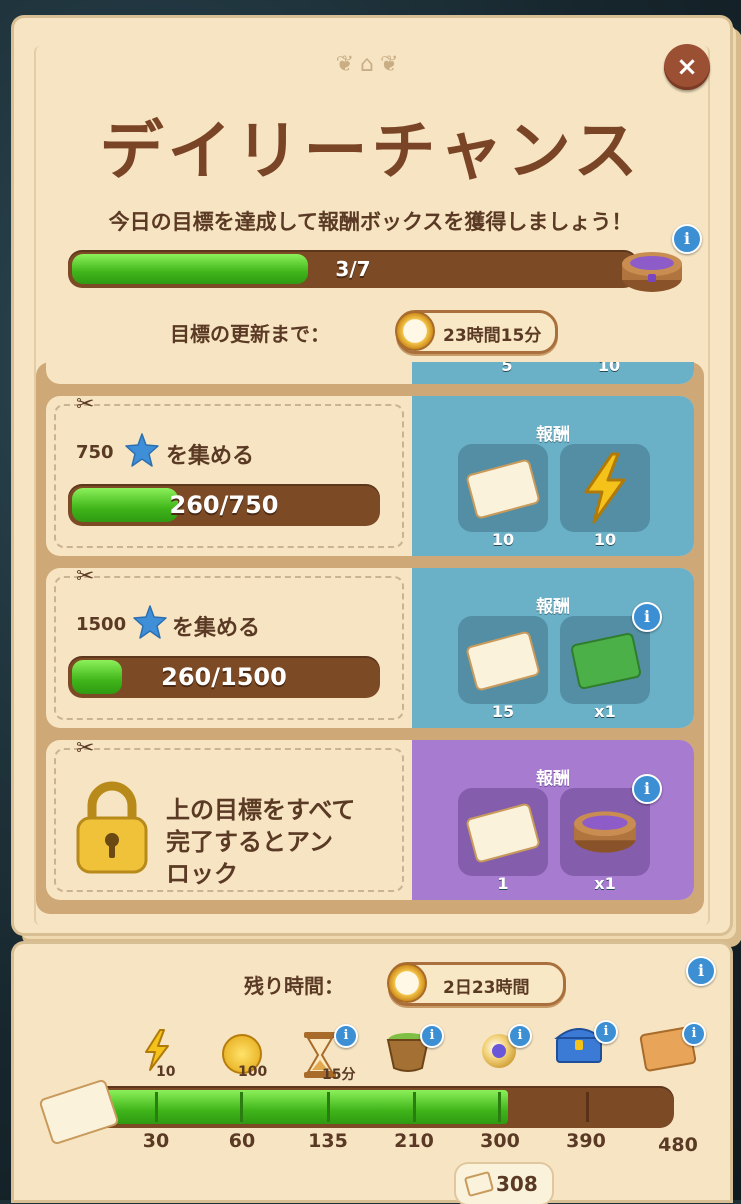 This screenshot has height=1204, width=741. Describe the element at coordinates (486, 988) in the screenshot. I see `remaining-time: 2日23時間` at that location.